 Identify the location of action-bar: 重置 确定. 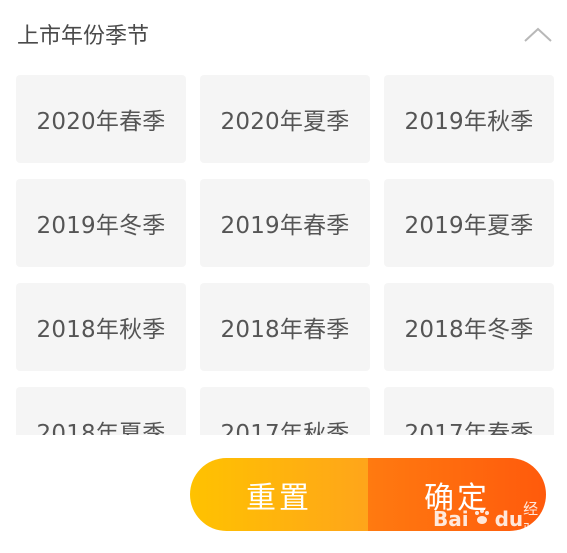
(368, 494).